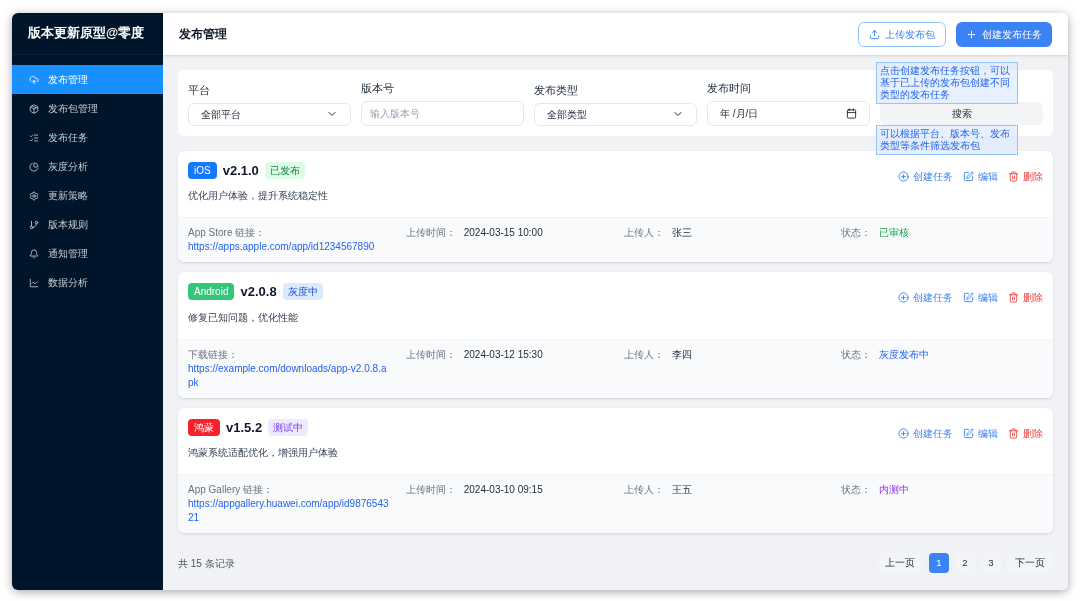 Image resolution: width=1080 pixels, height=601 pixels. I want to click on annotation-tooltip: 点击创建发布任务按钮，可以基于已上传的发布包创建不同类型的发布任务, so click(947, 83).